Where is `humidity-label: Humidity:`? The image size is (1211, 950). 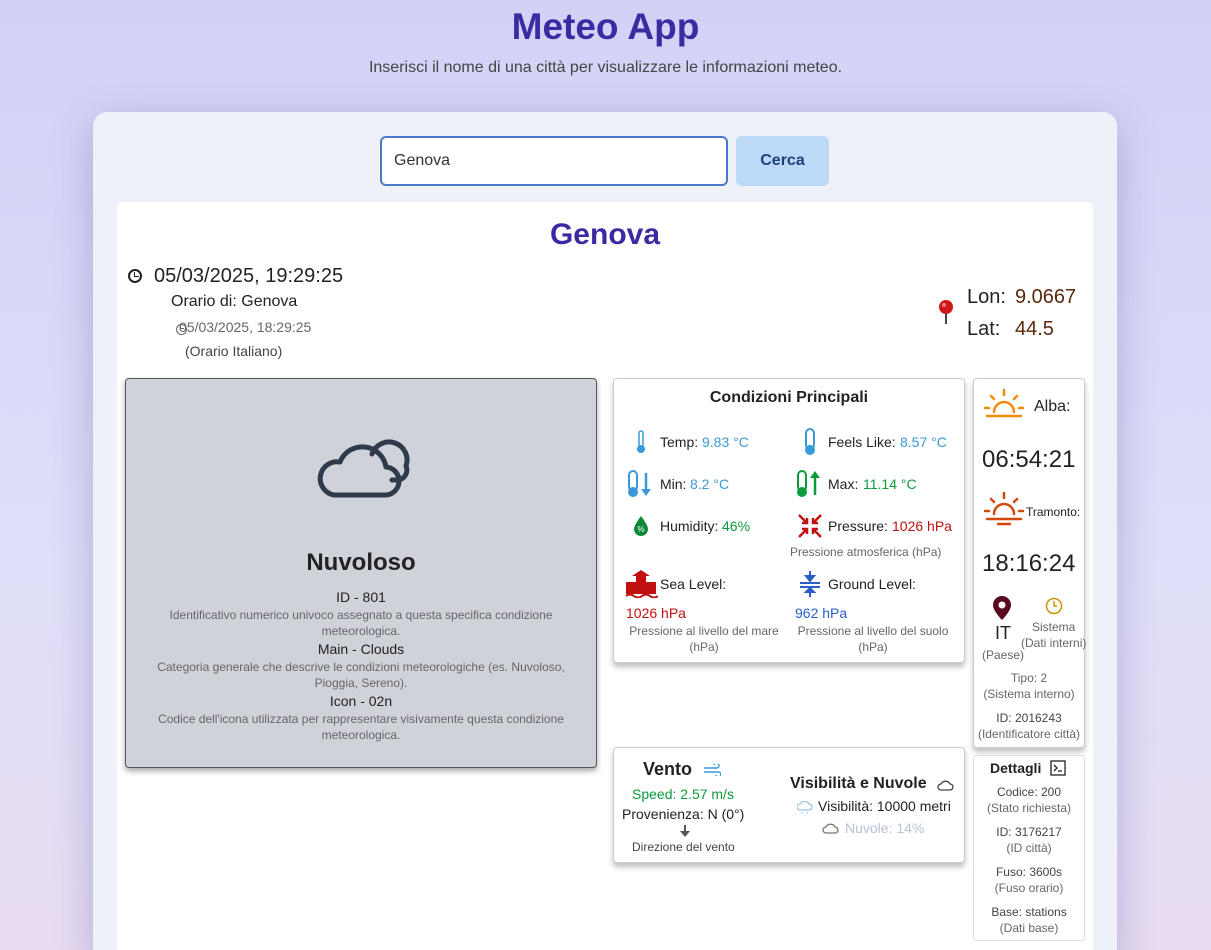 humidity-label: Humidity: is located at coordinates (689, 526).